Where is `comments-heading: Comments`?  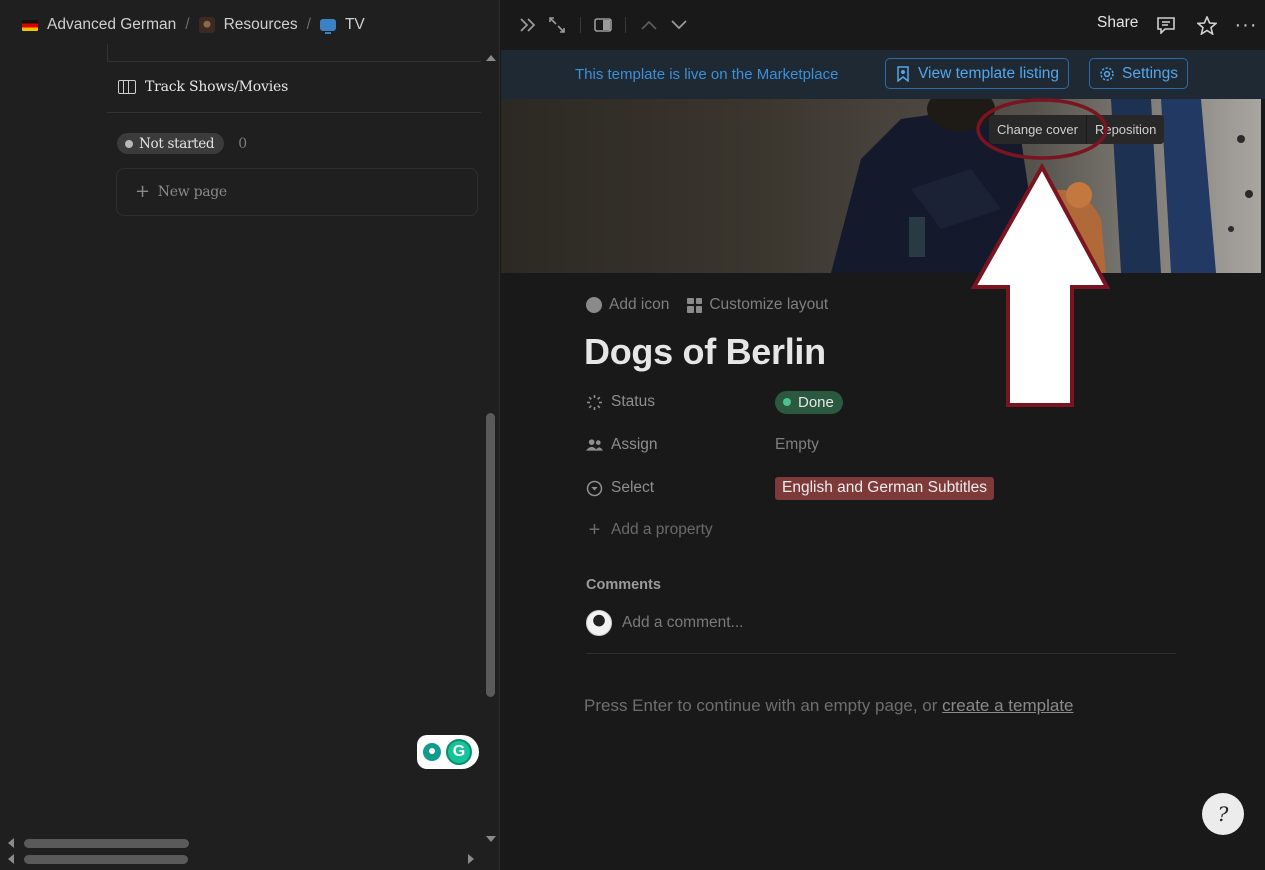 comments-heading: Comments is located at coordinates (623, 585).